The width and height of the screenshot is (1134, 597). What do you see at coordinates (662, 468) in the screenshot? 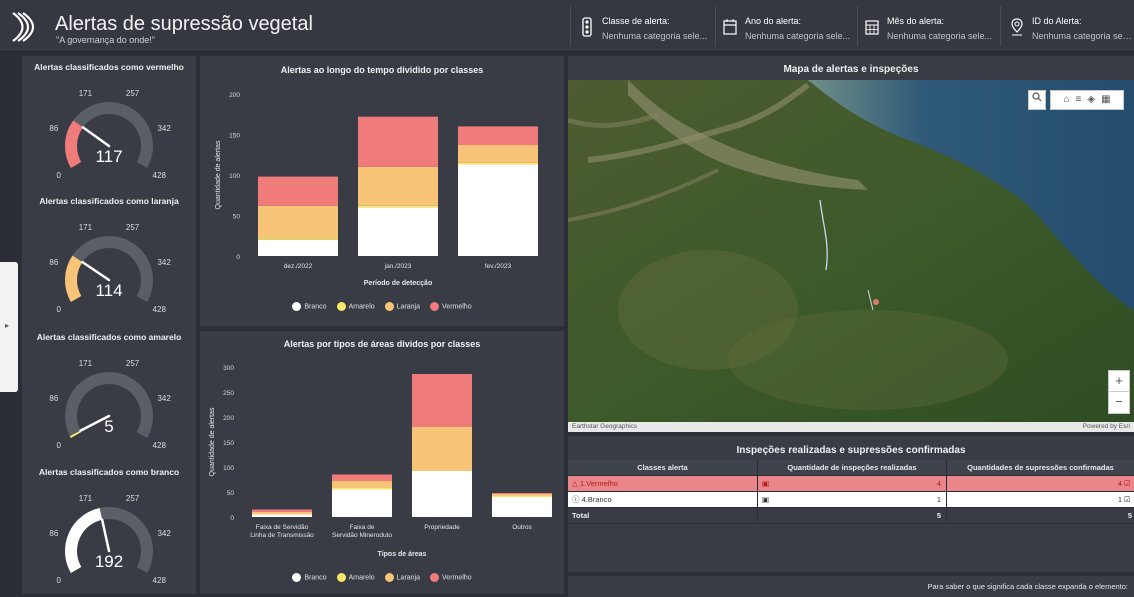
I see `table-header-class: Classes alerta` at bounding box center [662, 468].